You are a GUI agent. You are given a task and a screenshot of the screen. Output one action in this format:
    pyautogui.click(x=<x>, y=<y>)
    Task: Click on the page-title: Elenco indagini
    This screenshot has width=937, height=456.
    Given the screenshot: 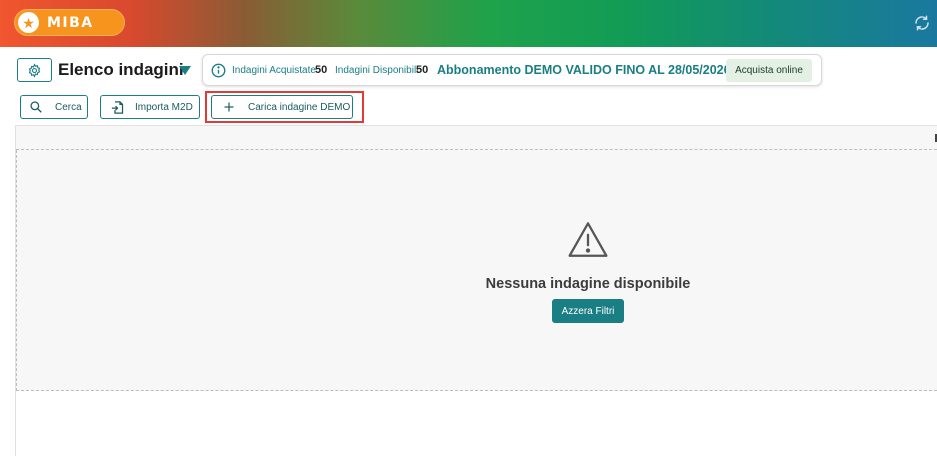 What is the action you would take?
    pyautogui.click(x=121, y=69)
    